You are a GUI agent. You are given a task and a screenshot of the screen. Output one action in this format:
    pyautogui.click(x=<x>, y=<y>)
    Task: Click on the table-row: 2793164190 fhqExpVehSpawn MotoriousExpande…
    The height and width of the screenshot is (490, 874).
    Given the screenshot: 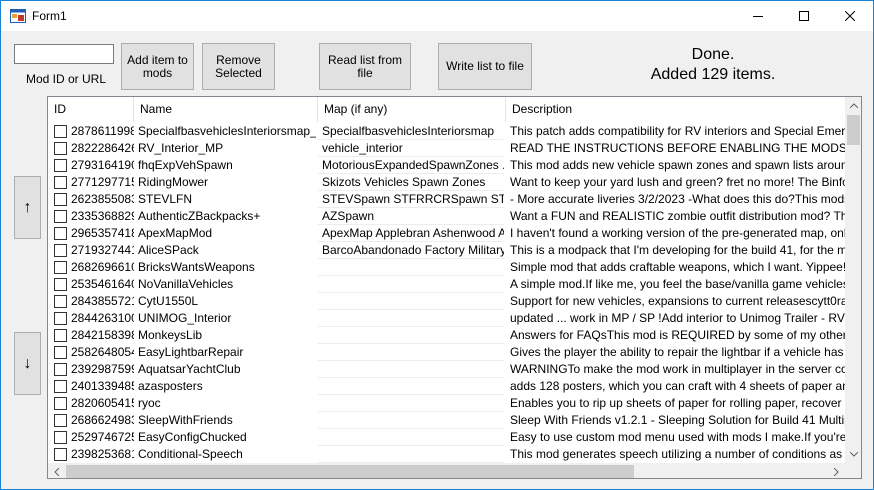 What is the action you would take?
    pyautogui.click(x=446, y=165)
    